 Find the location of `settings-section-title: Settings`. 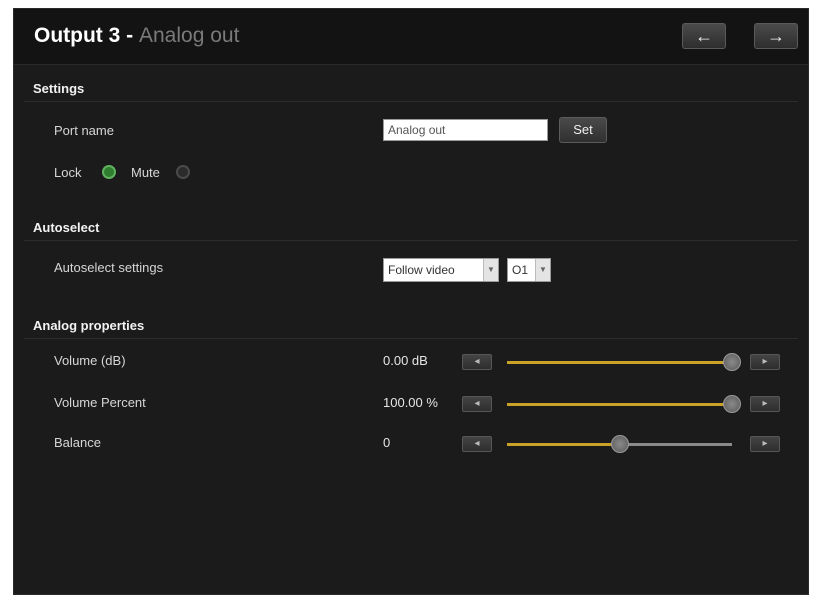

settings-section-title: Settings is located at coordinates (59, 88).